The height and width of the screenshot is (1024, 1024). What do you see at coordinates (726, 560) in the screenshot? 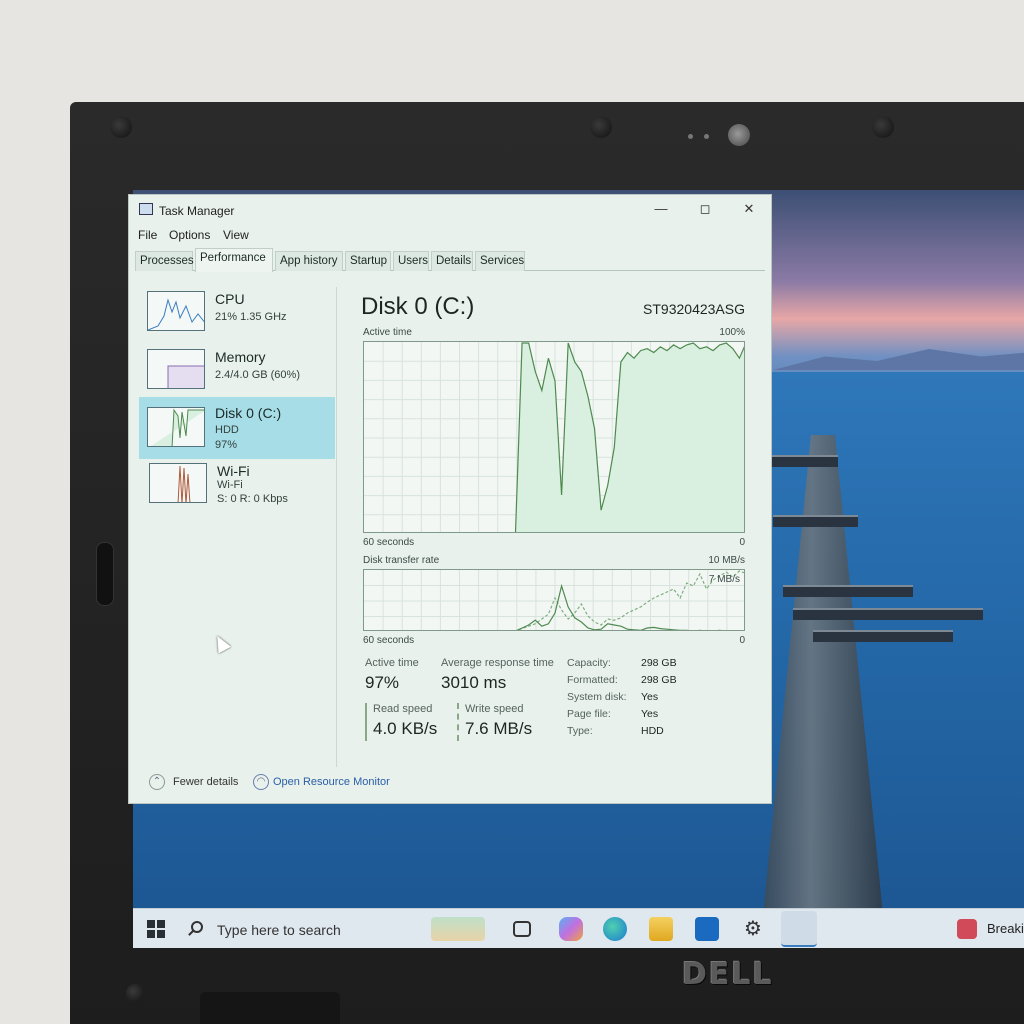
I see `transfer-rate-graph-max: 10 MB/s` at bounding box center [726, 560].